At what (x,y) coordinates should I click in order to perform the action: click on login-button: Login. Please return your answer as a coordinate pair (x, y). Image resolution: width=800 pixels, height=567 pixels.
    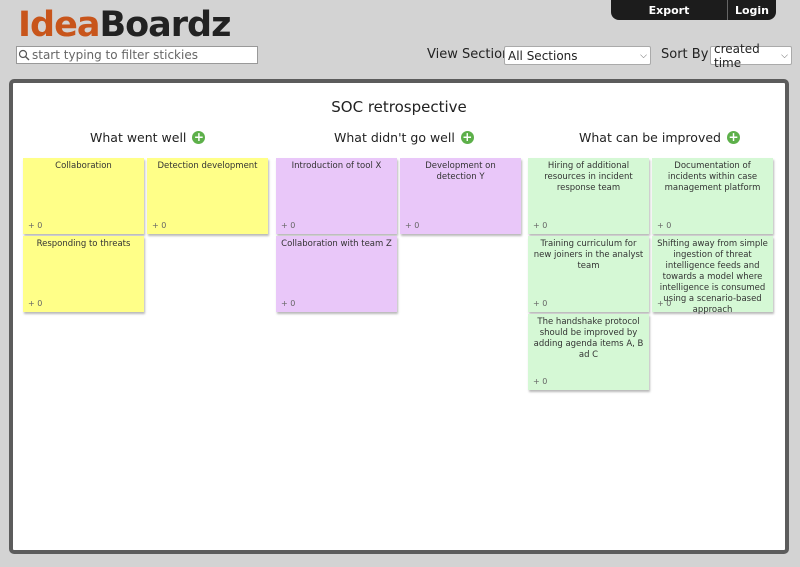
    Looking at the image, I should click on (752, 10).